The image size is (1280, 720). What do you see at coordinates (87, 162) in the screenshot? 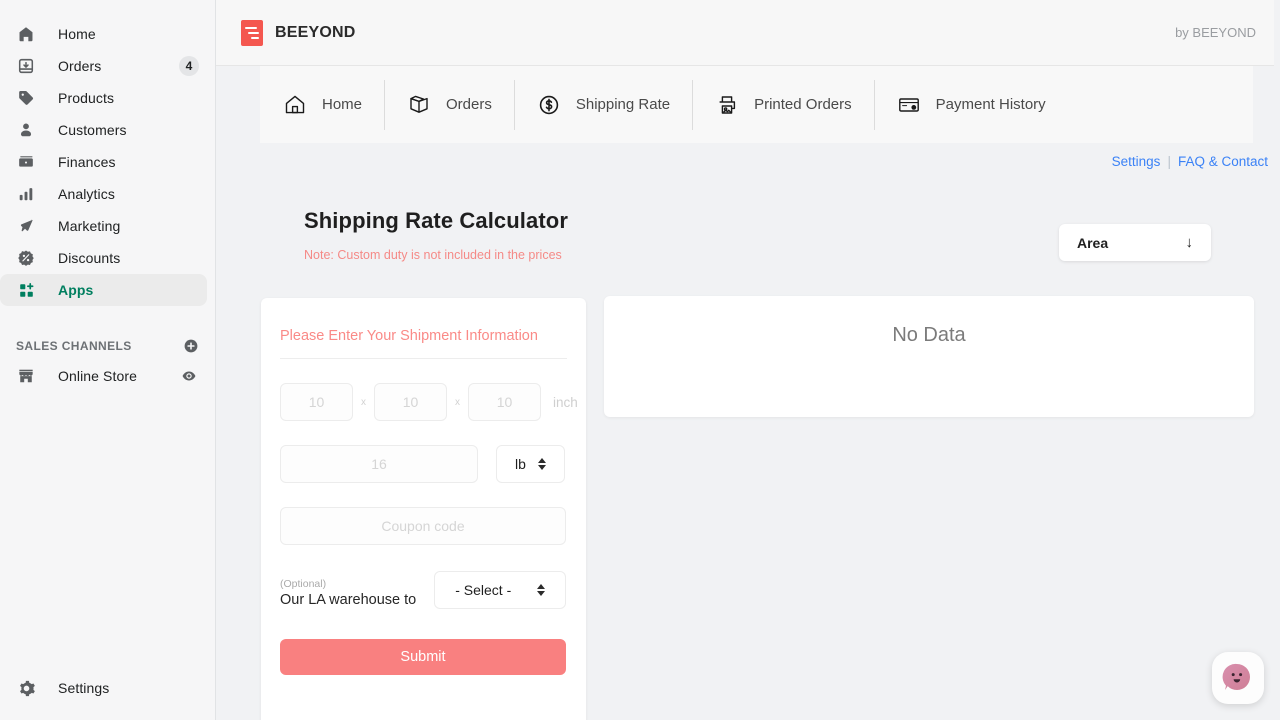
I see `sidebar-item-label: Finances` at bounding box center [87, 162].